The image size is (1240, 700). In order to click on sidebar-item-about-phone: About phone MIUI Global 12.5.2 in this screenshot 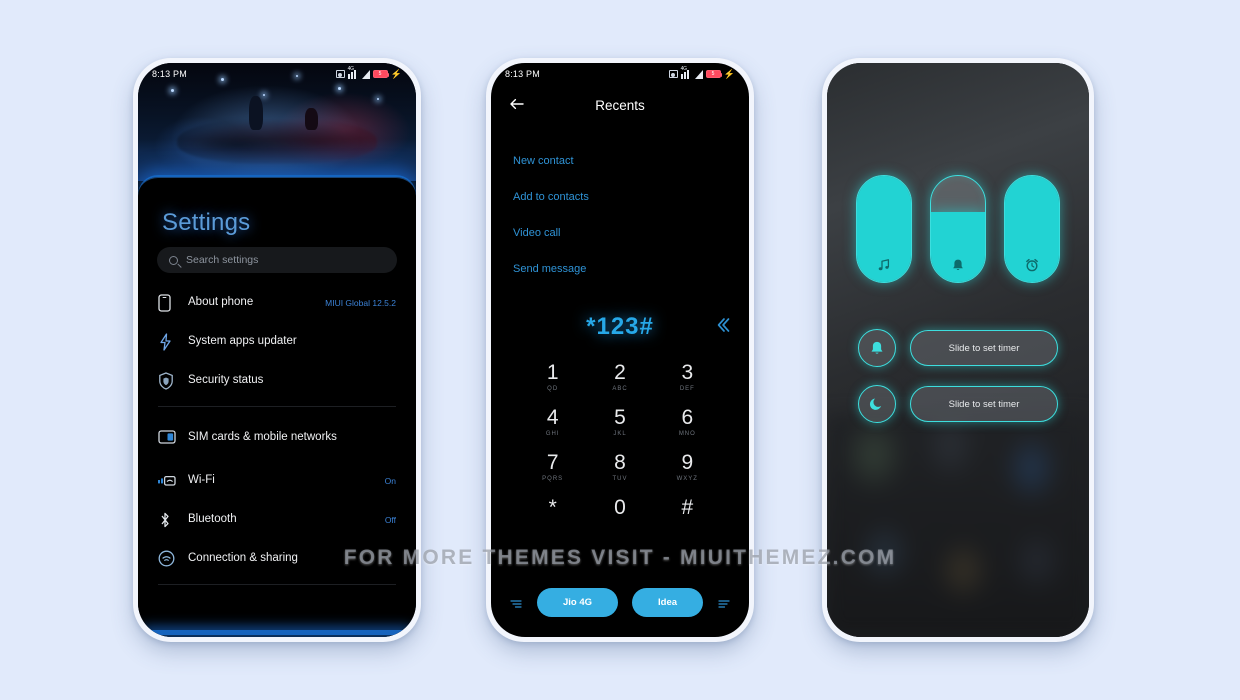, I will do `click(277, 302)`.